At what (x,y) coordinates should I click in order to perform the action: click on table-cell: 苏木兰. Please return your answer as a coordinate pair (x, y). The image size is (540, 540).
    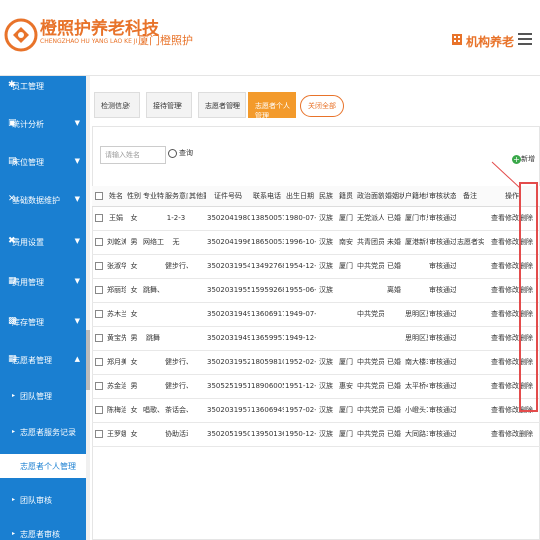
    Looking at the image, I should click on (116, 314).